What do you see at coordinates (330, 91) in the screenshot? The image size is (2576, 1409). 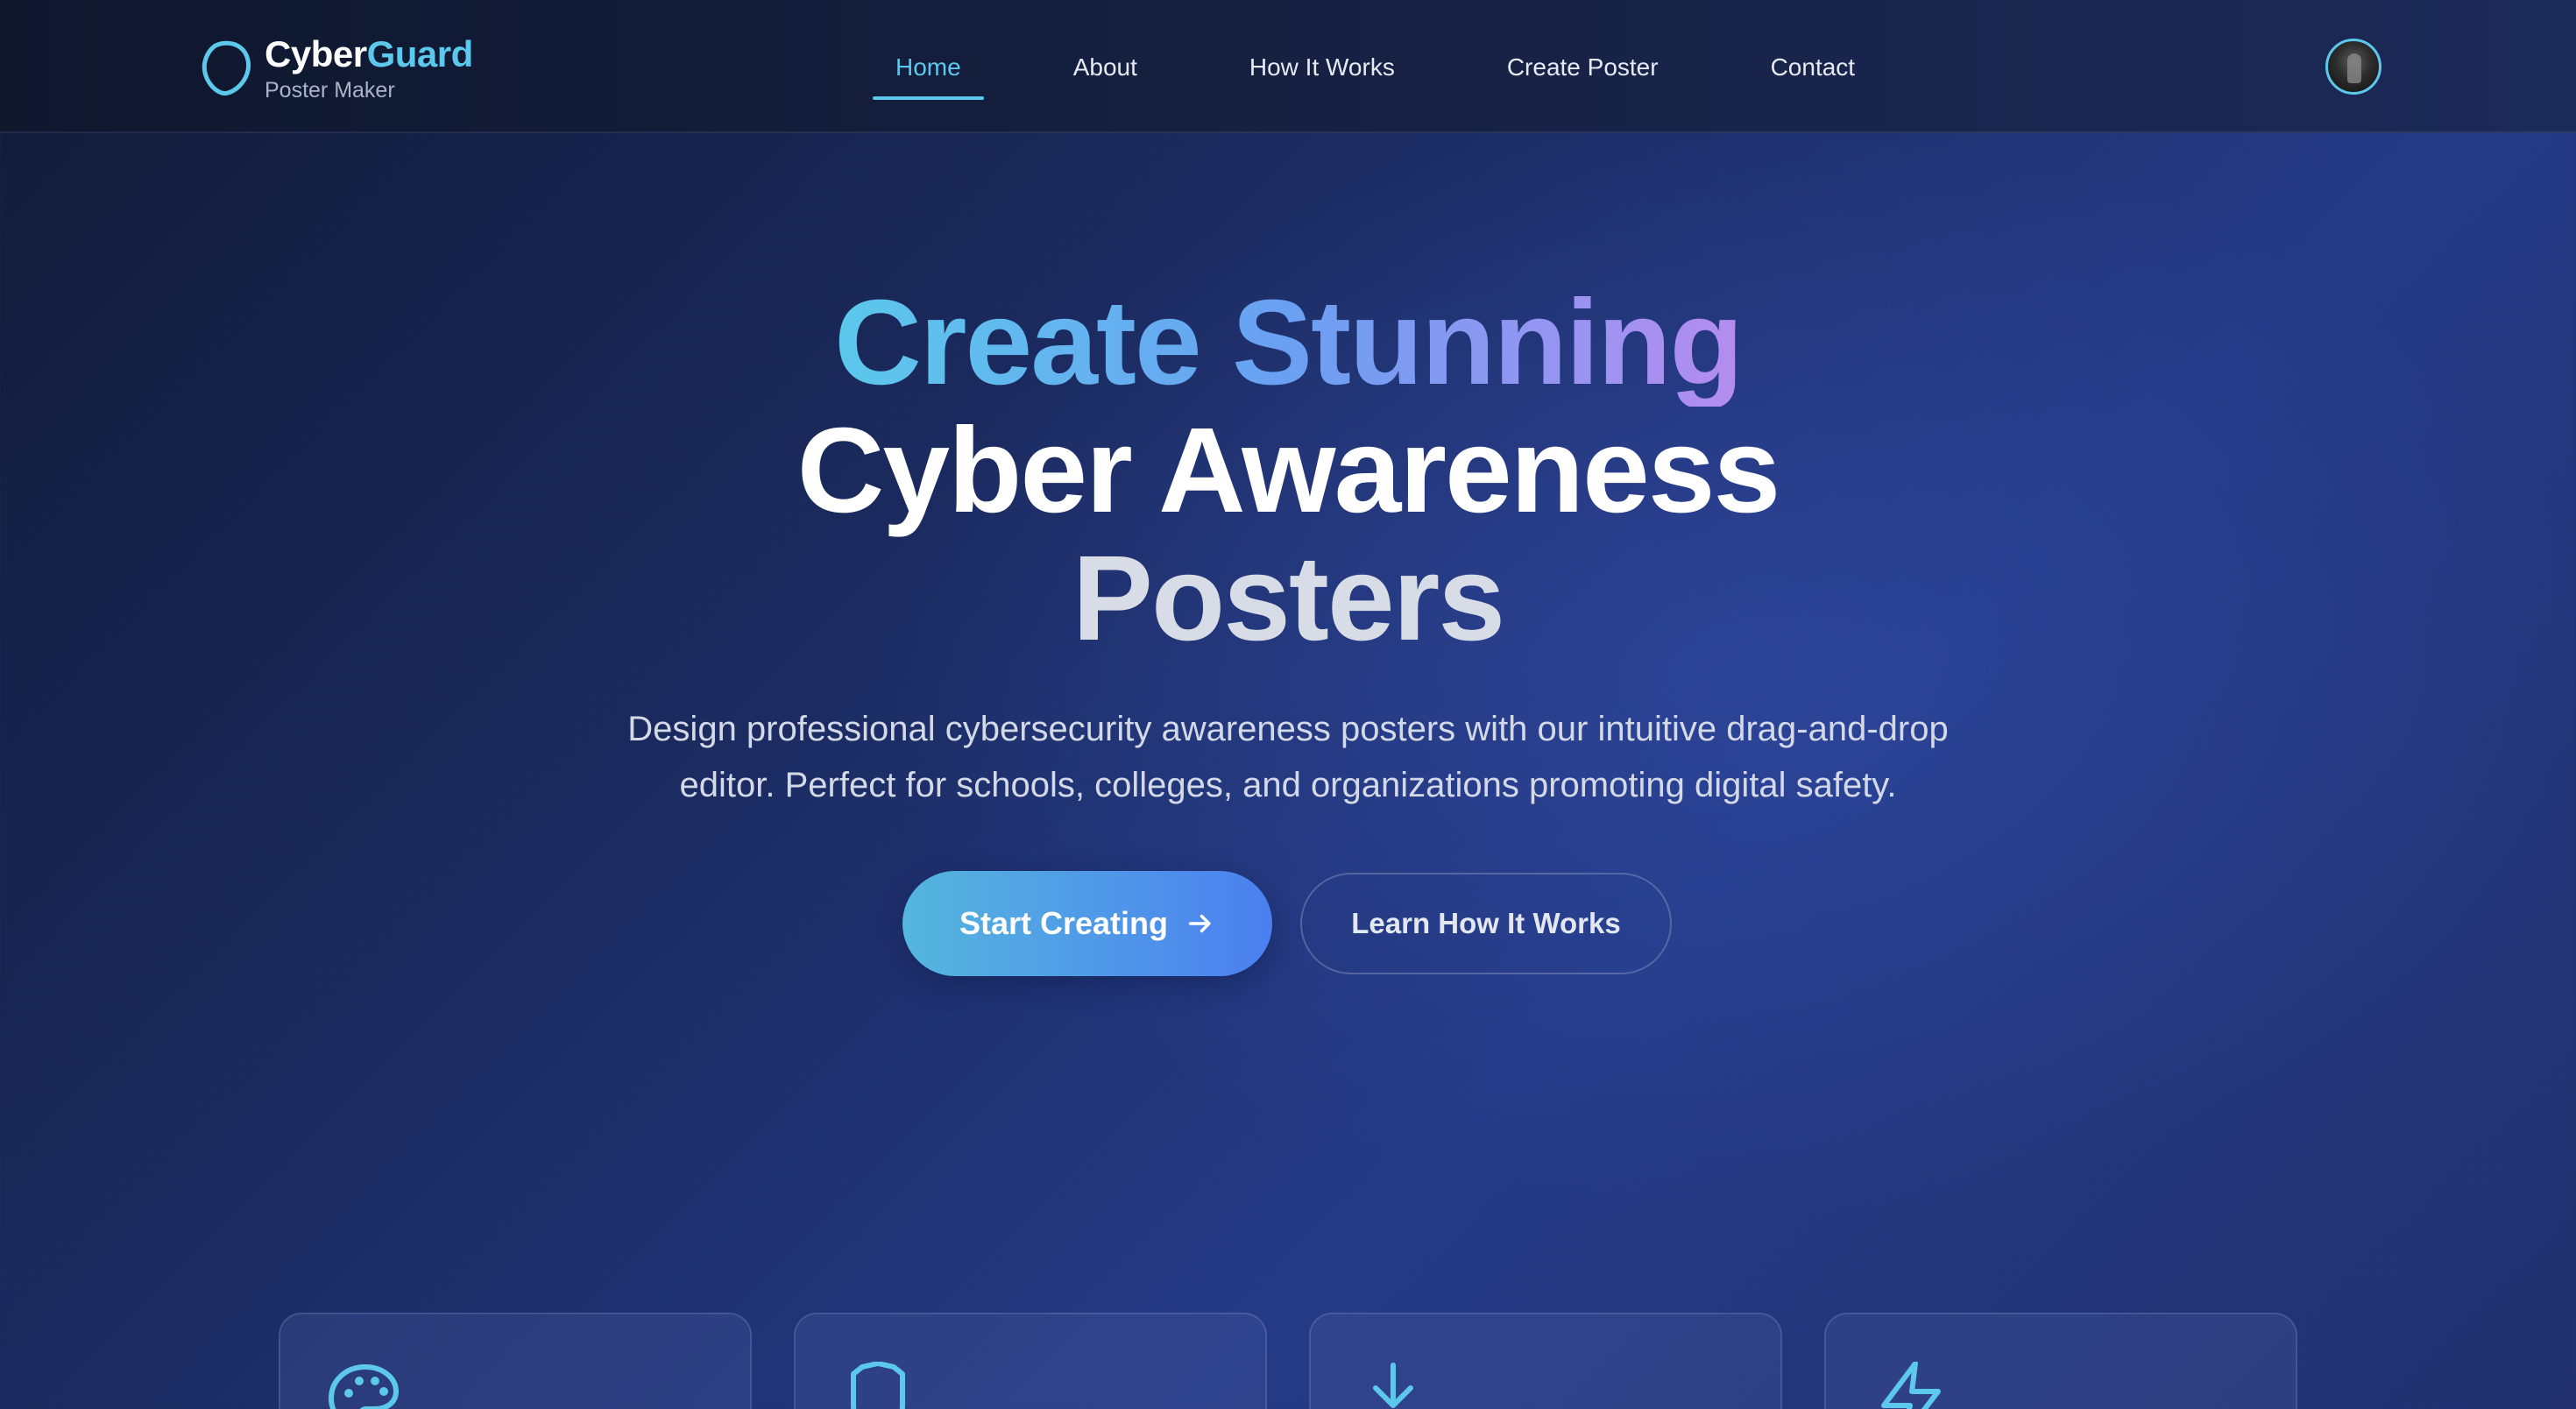 I see `brand-subtitle: Poster Maker` at bounding box center [330, 91].